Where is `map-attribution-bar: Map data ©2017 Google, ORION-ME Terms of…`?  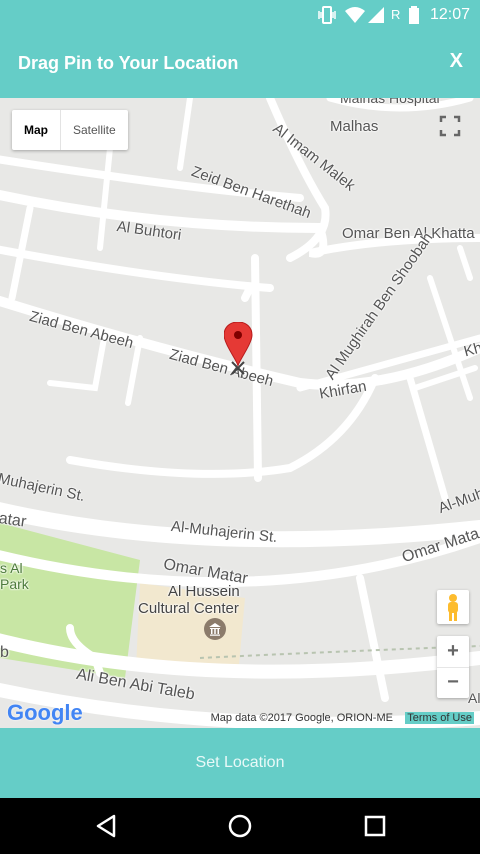
map-attribution-bar: Map data ©2017 Google, ORION-ME Terms of… is located at coordinates (342, 718).